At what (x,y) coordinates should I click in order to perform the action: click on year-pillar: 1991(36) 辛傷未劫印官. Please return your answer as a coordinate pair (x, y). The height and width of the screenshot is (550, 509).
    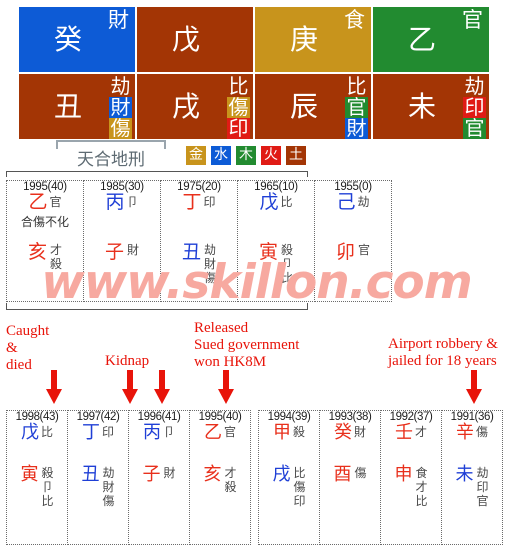
    Looking at the image, I should click on (472, 477).